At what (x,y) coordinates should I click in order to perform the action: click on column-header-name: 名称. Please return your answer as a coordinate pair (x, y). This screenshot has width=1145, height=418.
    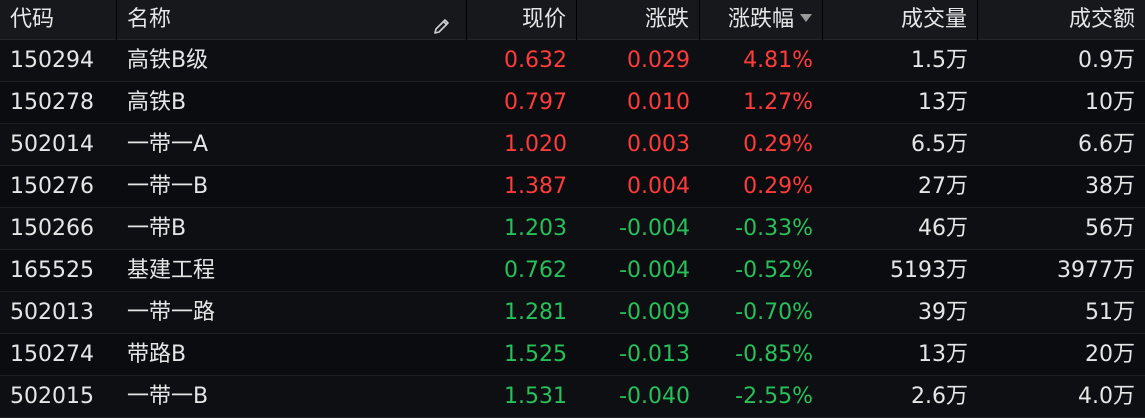
    Looking at the image, I should click on (292, 20).